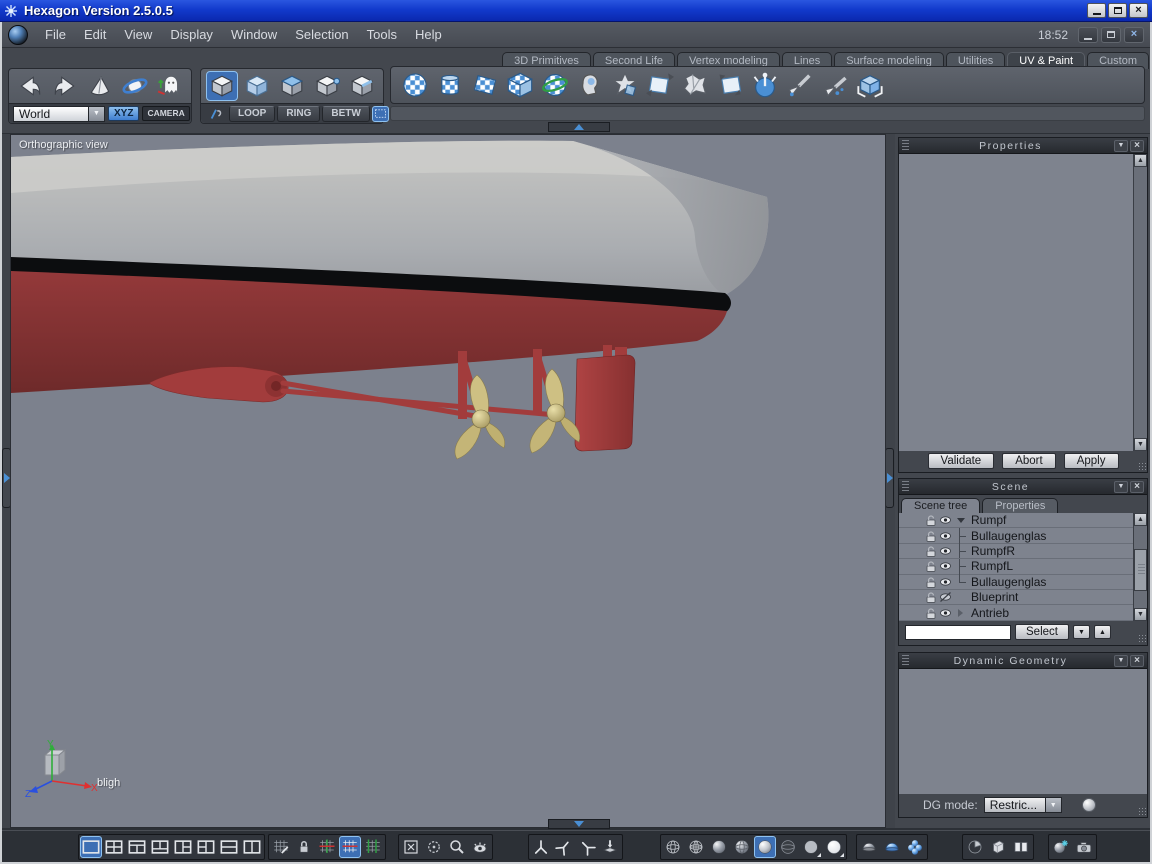 The width and height of the screenshot is (1152, 864). I want to click on scroll-thumb, so click(1140, 570).